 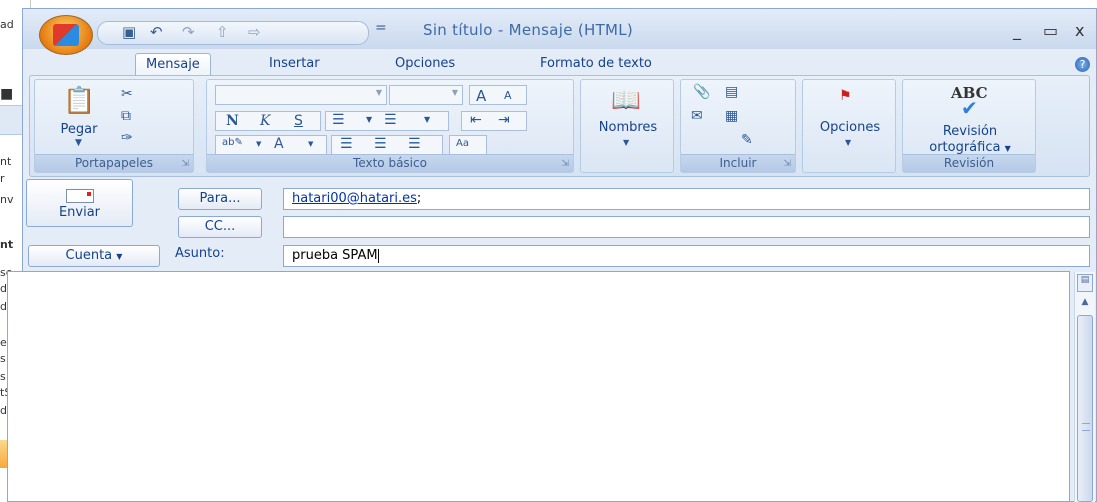 What do you see at coordinates (701, 92) in the screenshot?
I see `attach-file-icon: 📎` at bounding box center [701, 92].